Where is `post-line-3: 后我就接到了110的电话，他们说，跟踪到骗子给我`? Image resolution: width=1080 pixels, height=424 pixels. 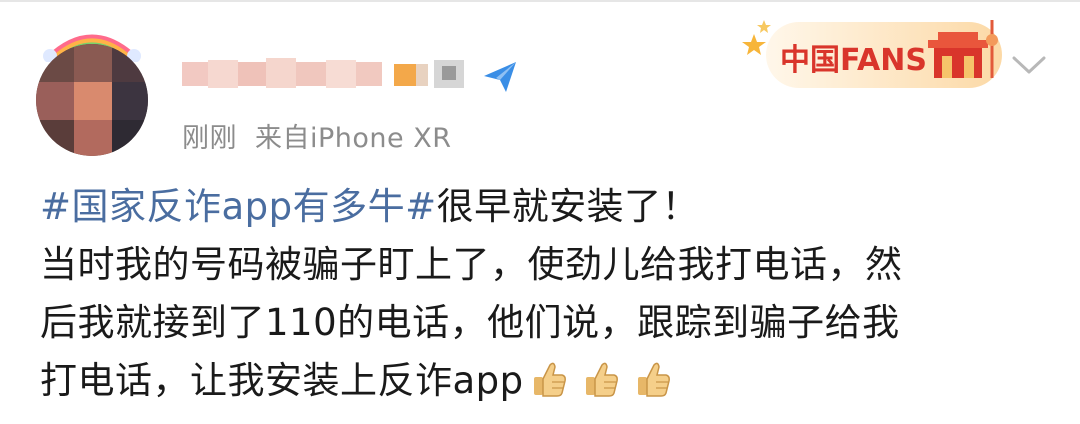
post-line-3: 后我就接到了110的电话，他们说，跟踪到骗子给我 is located at coordinates (470, 322).